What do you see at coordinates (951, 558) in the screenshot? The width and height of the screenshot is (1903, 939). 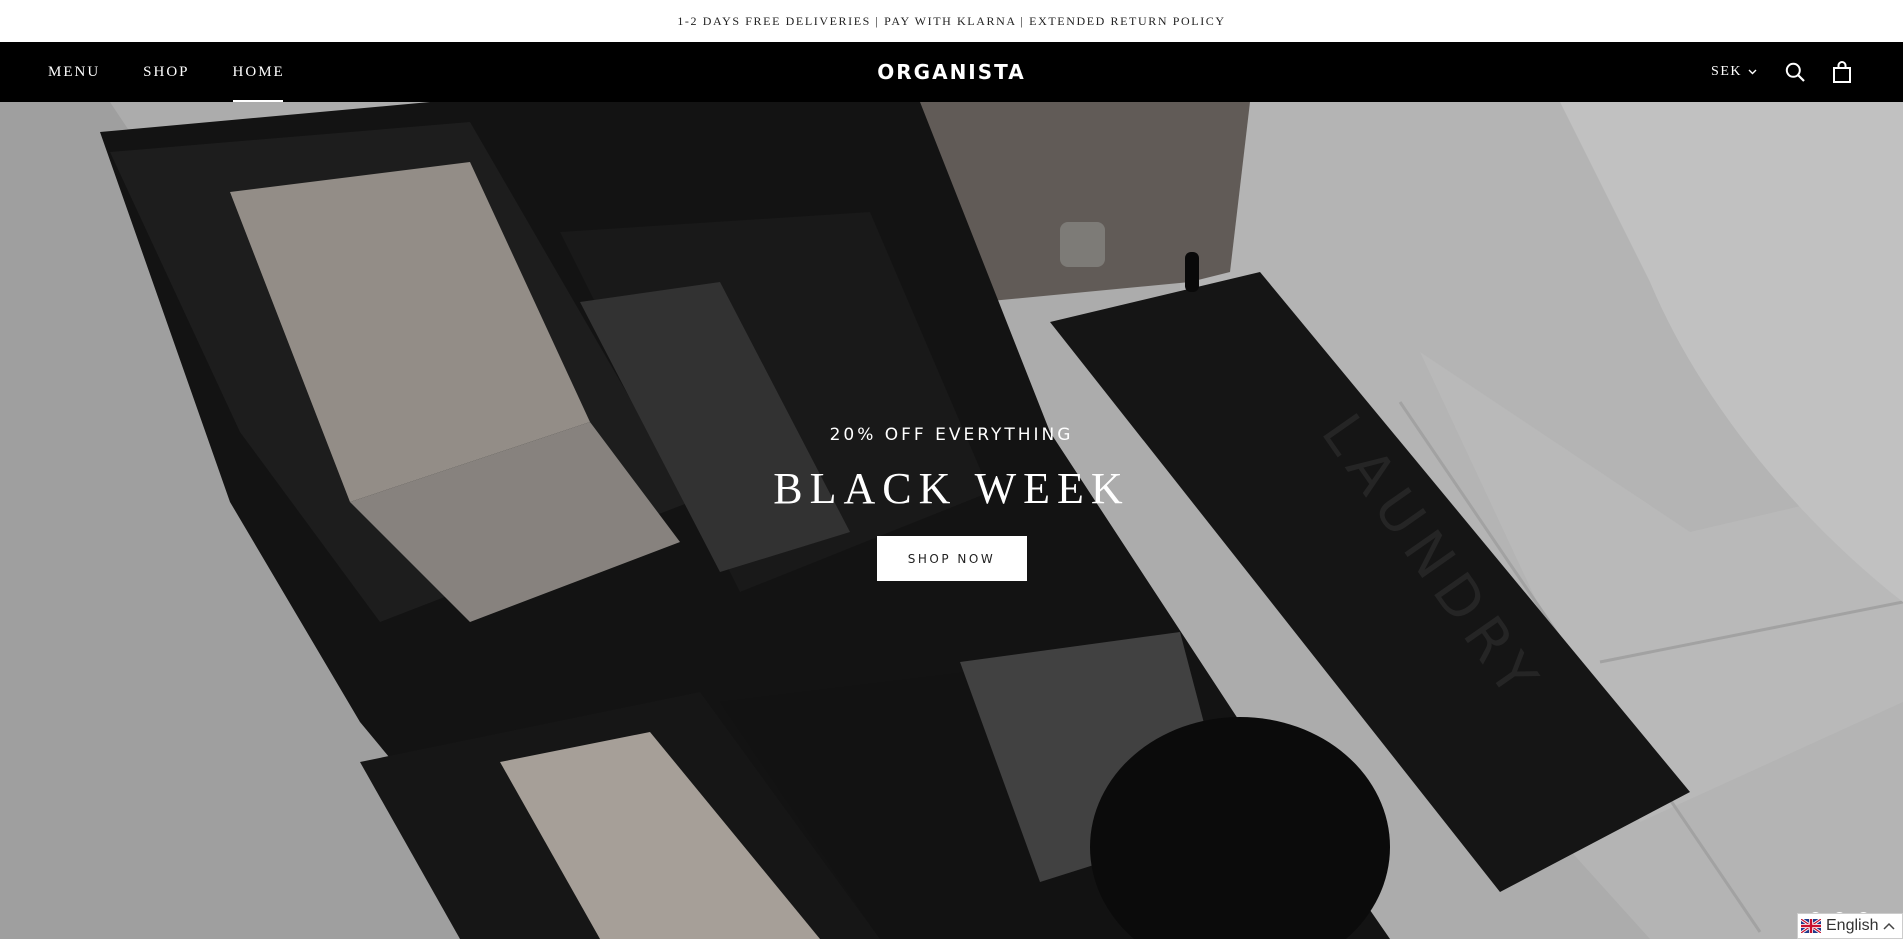 I see `shop-now-button: SHOP NOW` at bounding box center [951, 558].